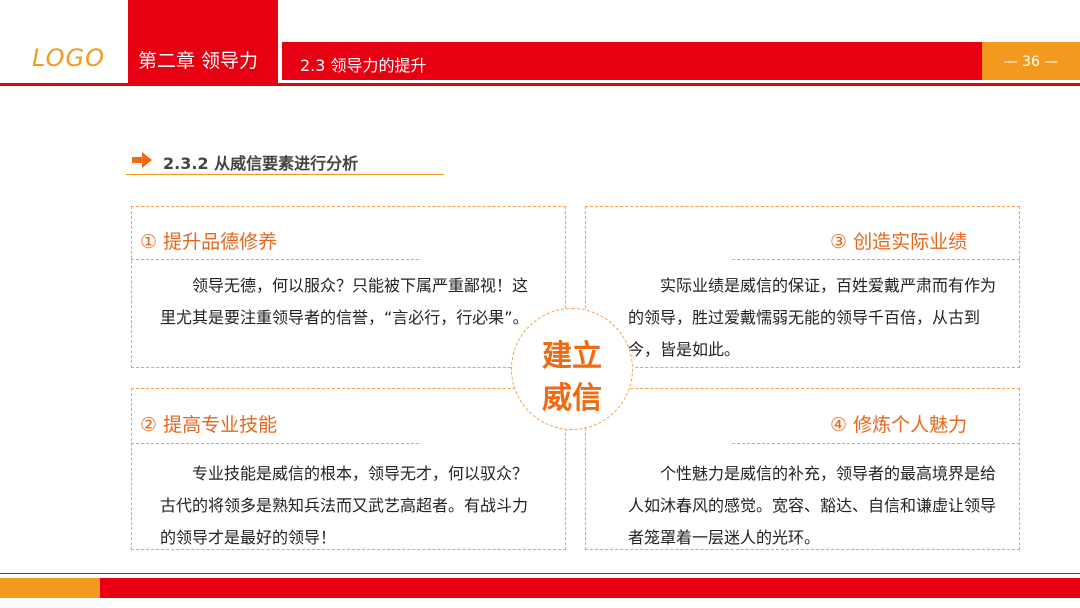 Image resolution: width=1080 pixels, height=608 pixels. Describe the element at coordinates (899, 242) in the screenshot. I see `card-performance-title: ③ 创造实际业绩` at that location.